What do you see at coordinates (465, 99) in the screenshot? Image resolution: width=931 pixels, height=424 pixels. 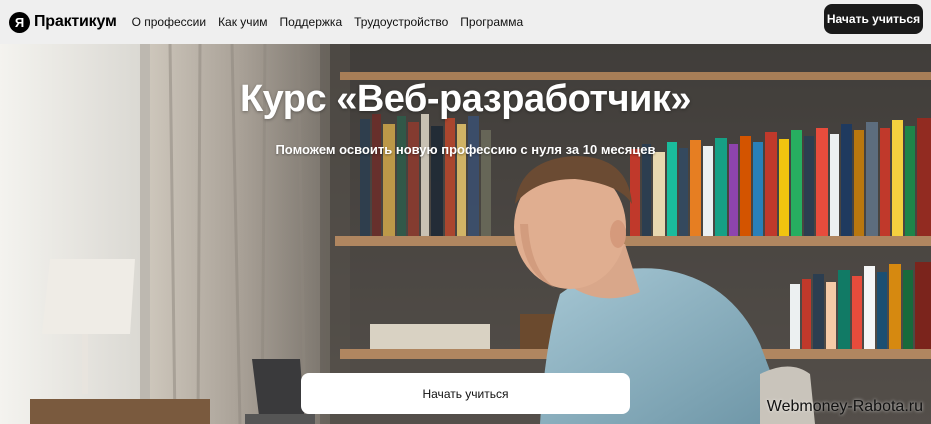 I see `hero-title: Курс «Веб-разработчик»` at bounding box center [465, 99].